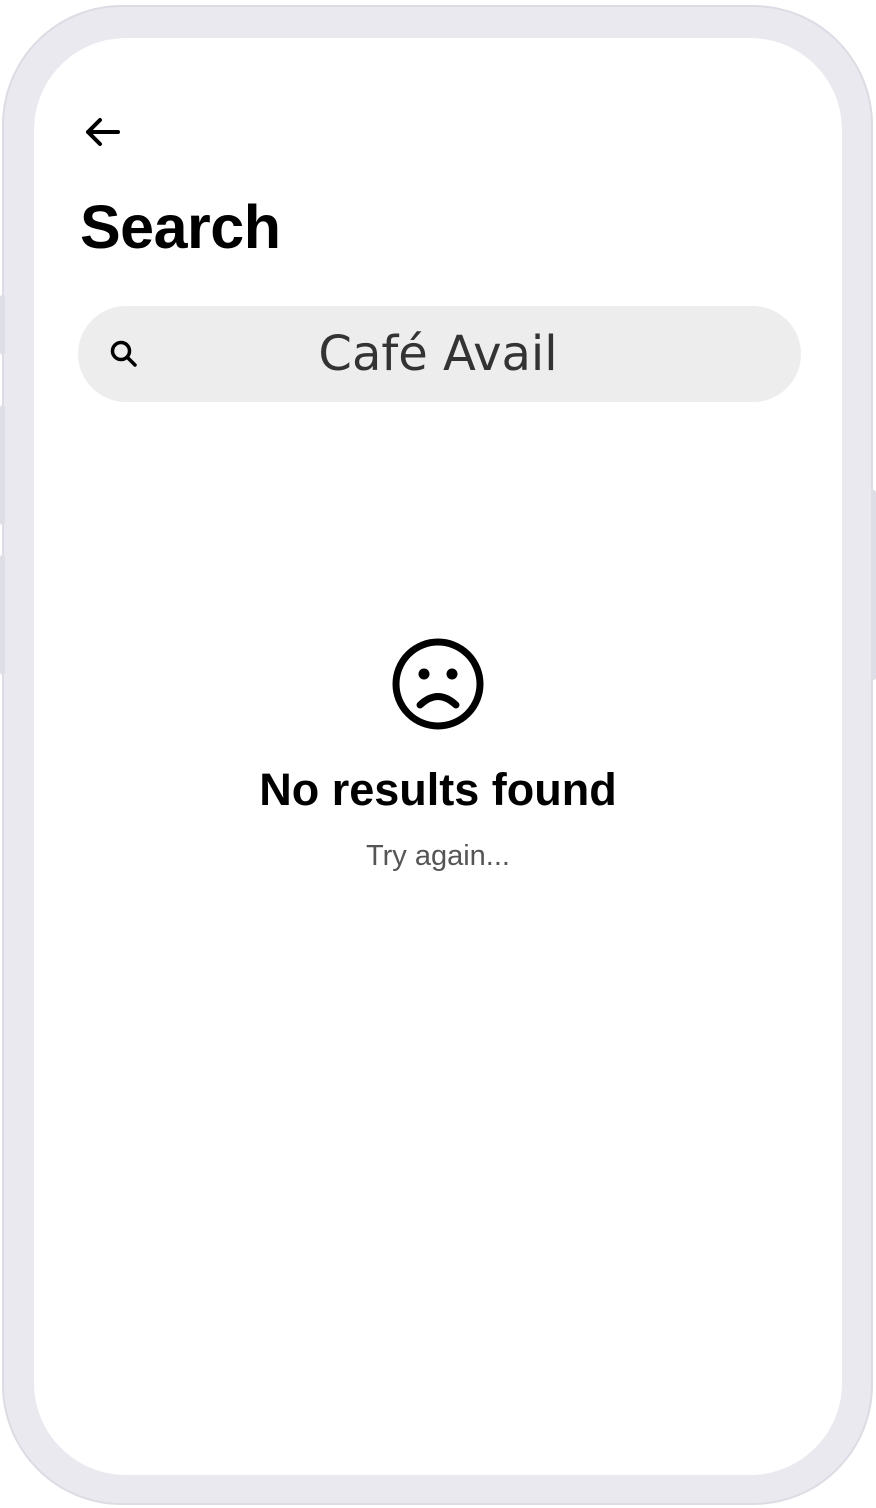  I want to click on back-button, so click(102, 132).